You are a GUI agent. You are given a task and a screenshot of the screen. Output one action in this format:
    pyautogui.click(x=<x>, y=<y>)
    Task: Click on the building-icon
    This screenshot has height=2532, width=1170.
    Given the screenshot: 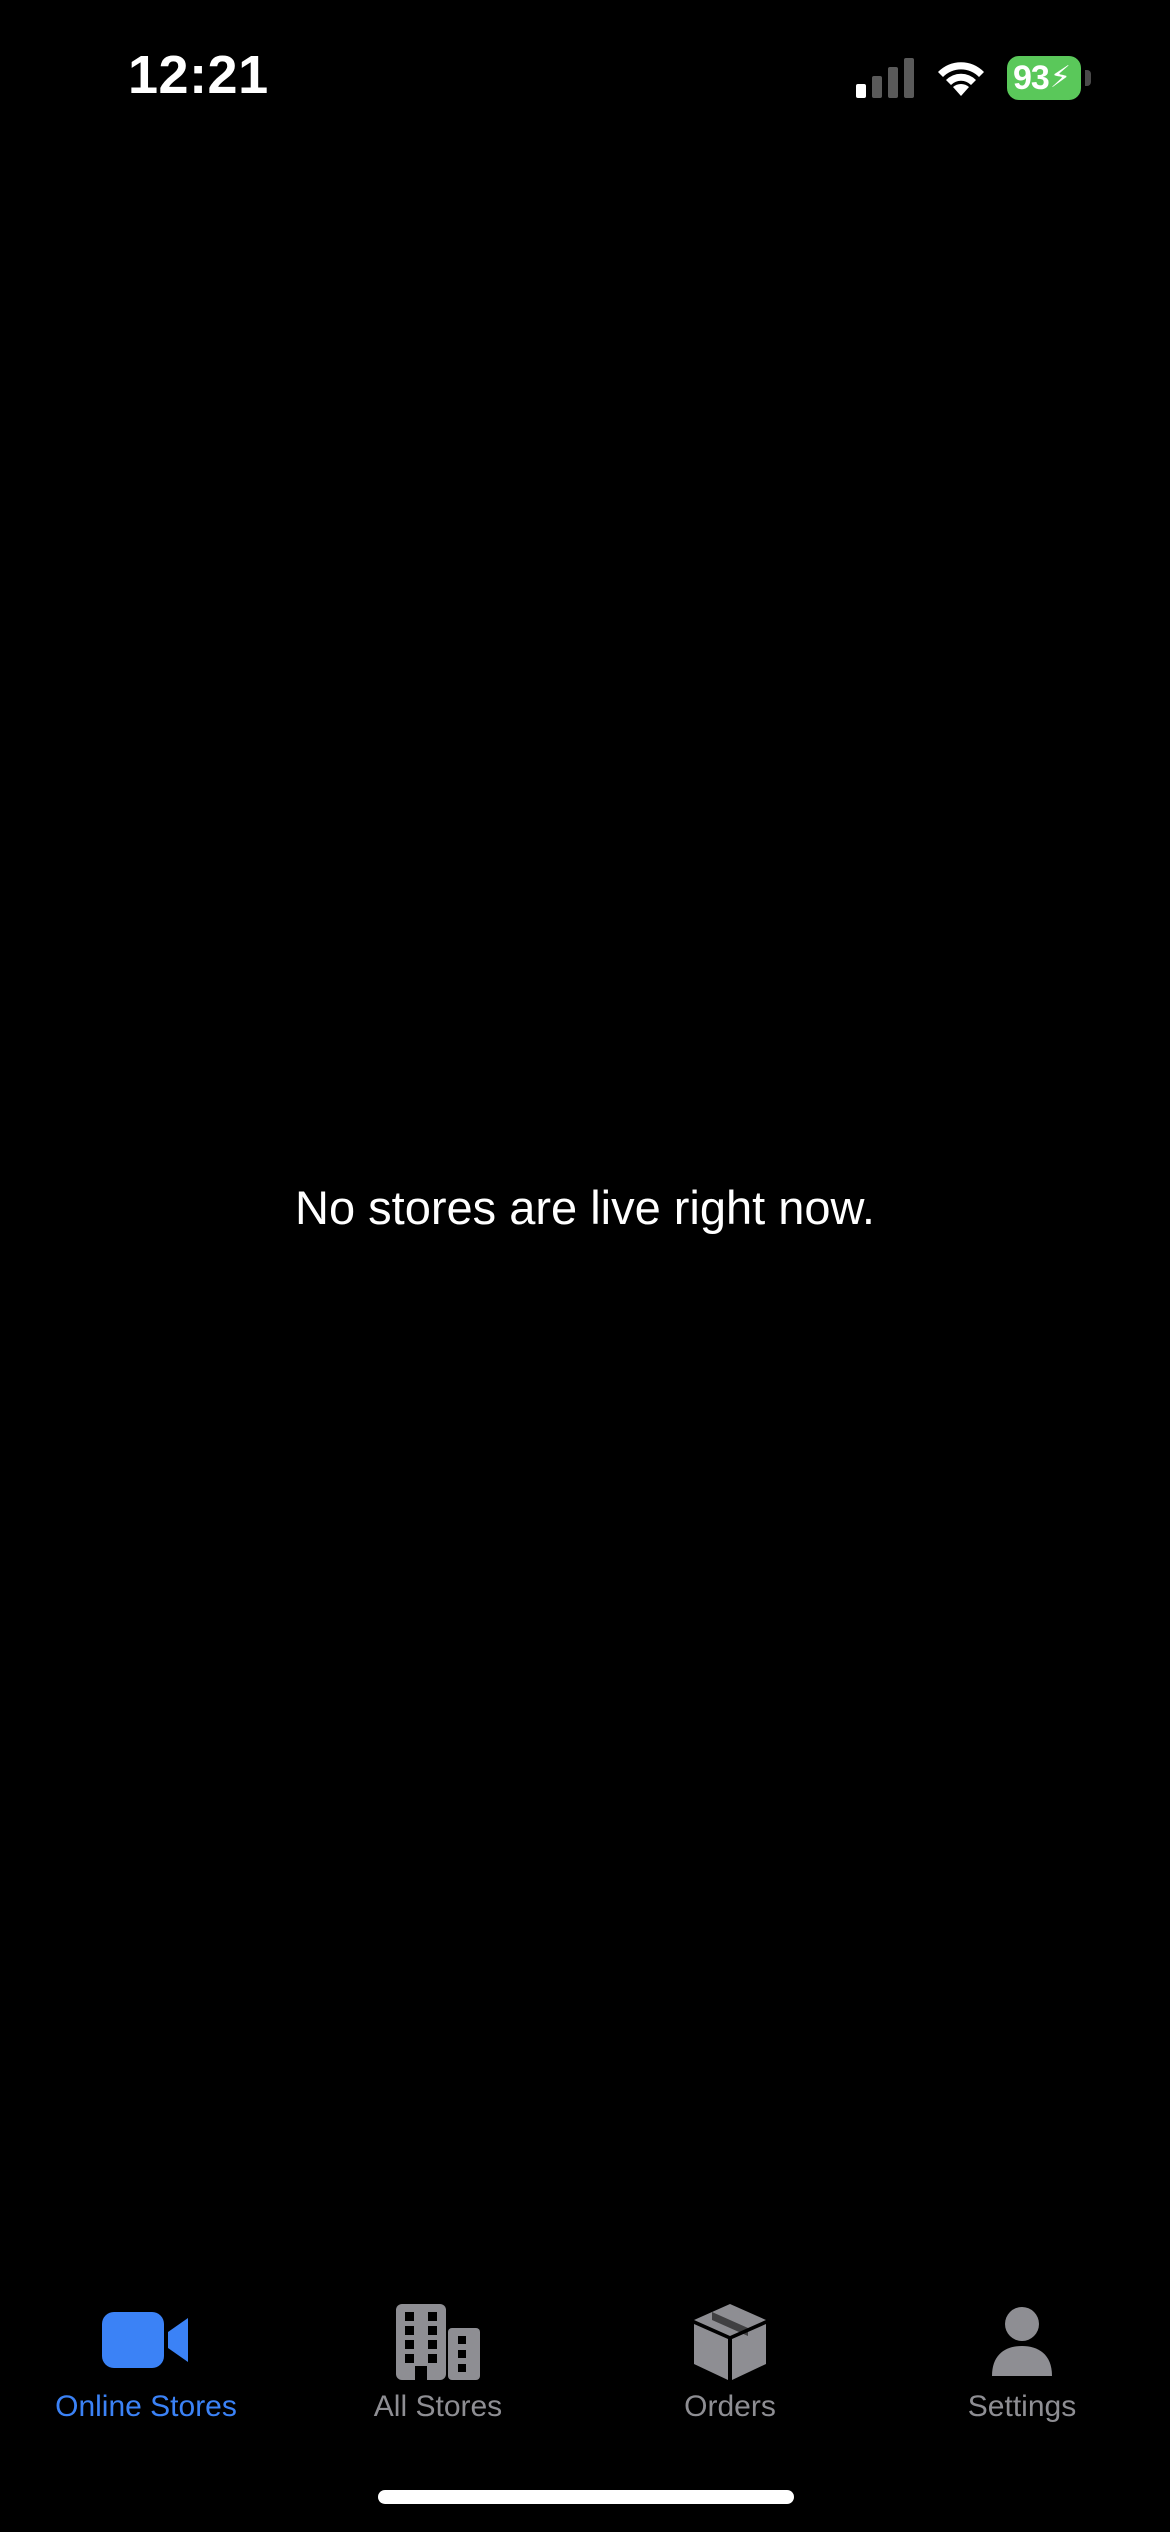 What is the action you would take?
    pyautogui.click(x=438, y=2342)
    